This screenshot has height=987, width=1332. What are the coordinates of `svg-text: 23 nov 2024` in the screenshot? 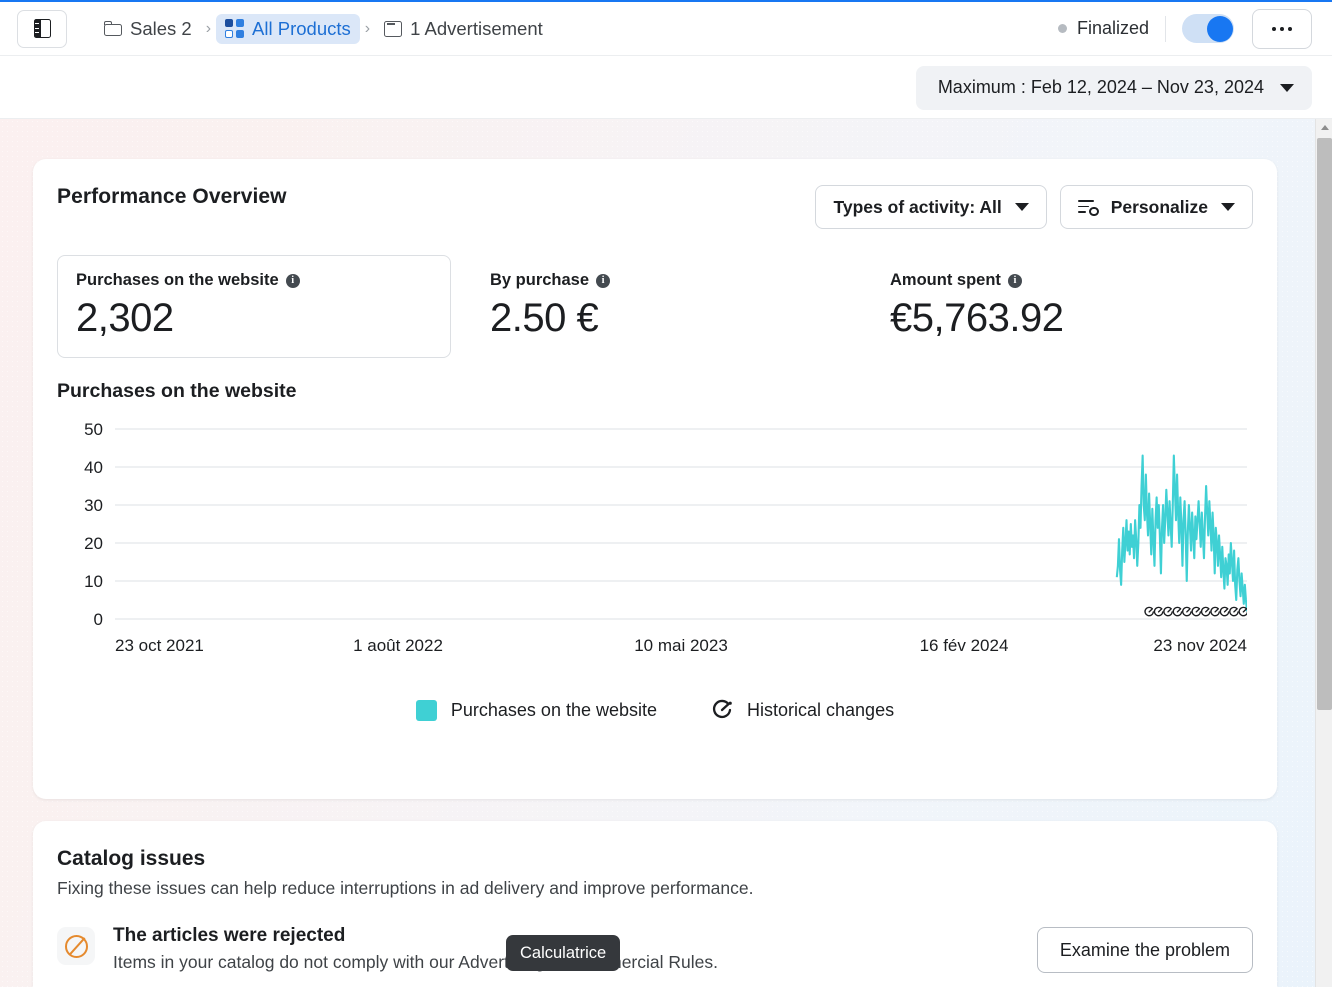 It's located at (1200, 645).